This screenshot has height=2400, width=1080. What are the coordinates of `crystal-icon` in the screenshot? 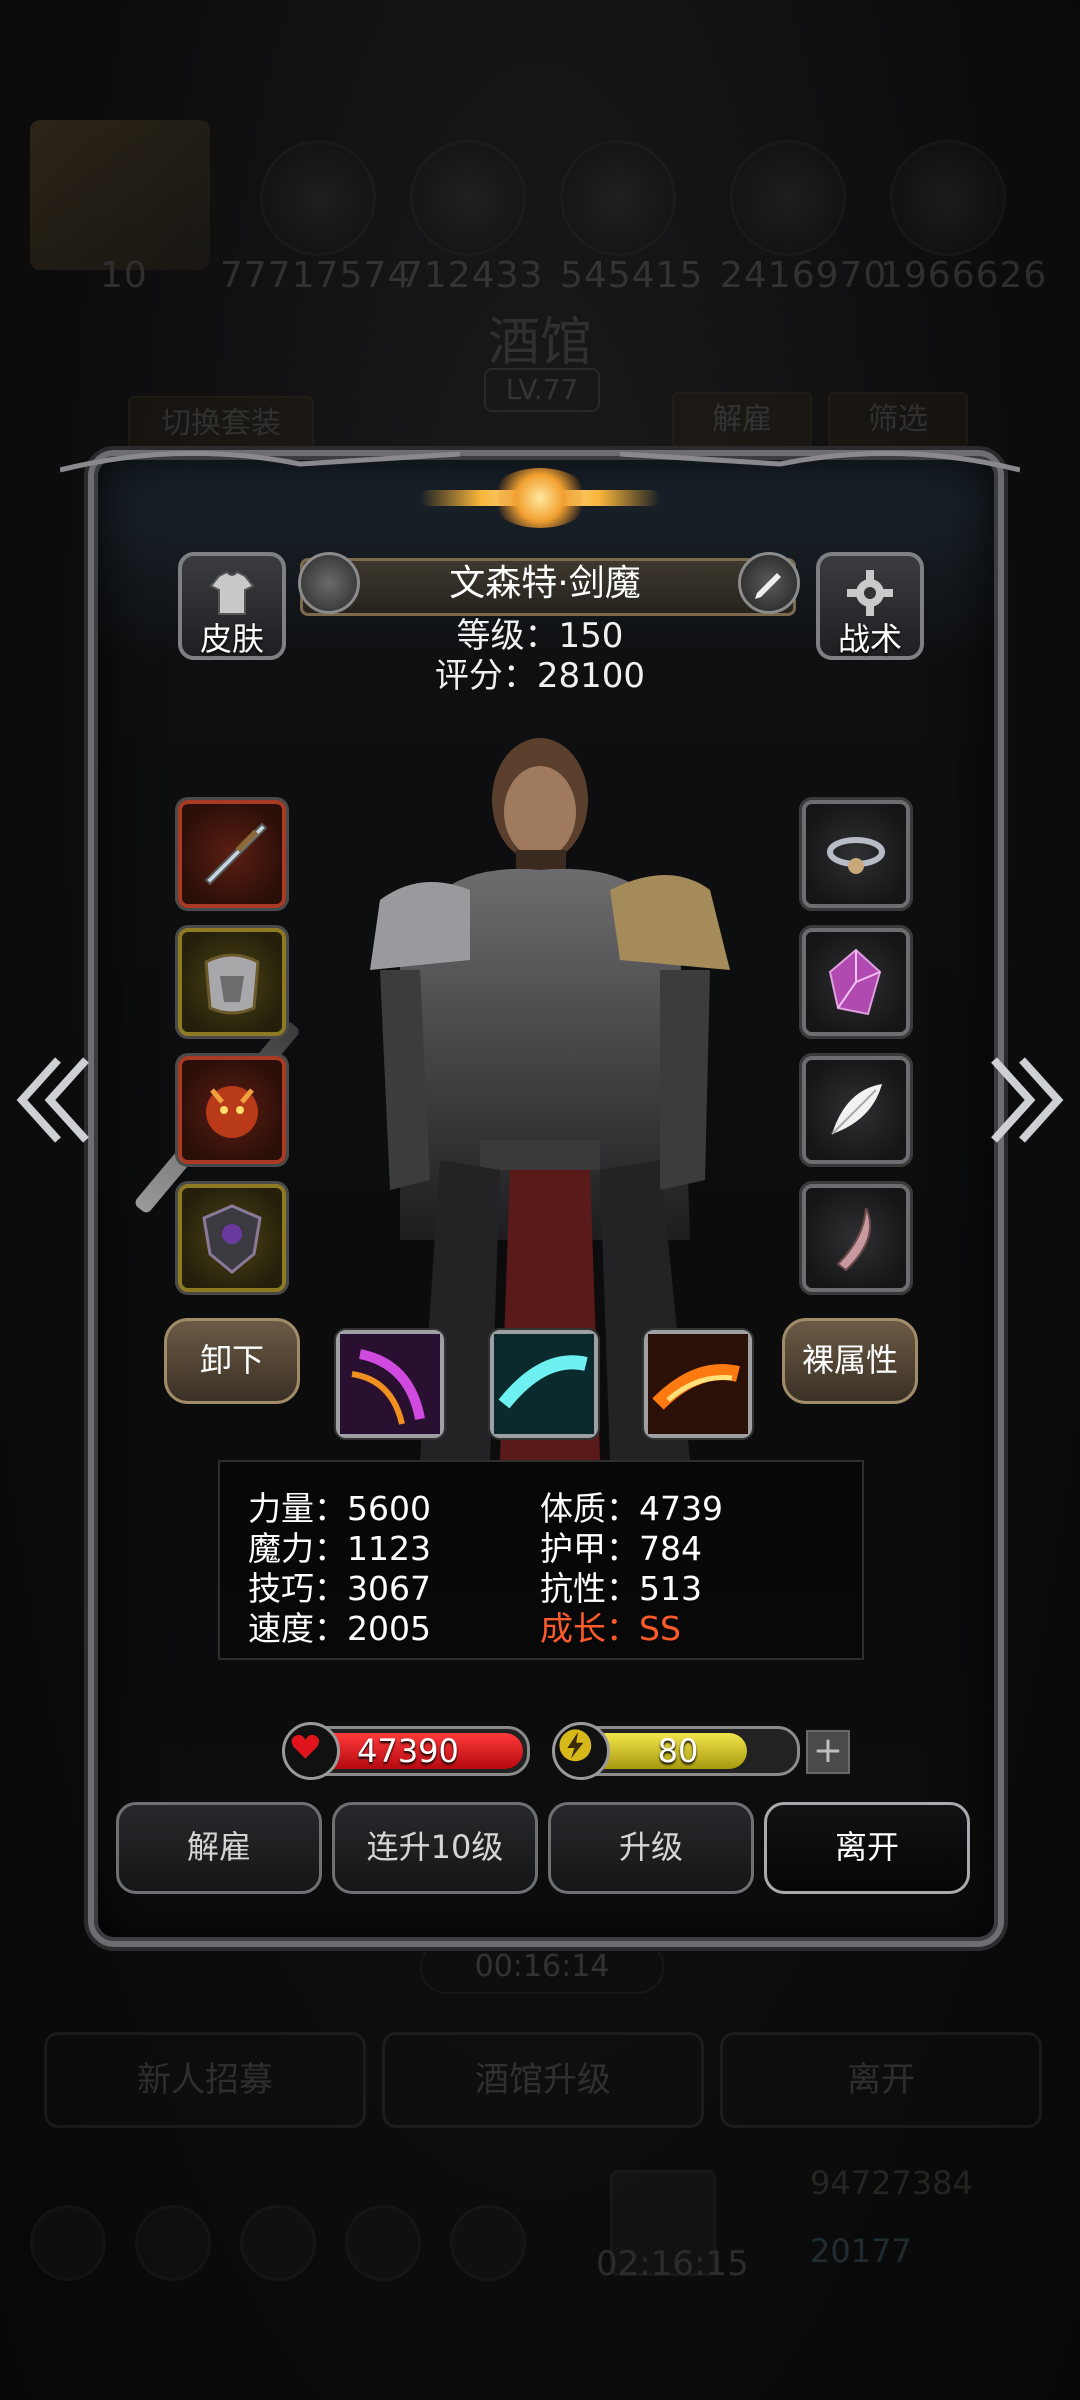 It's located at (855, 982).